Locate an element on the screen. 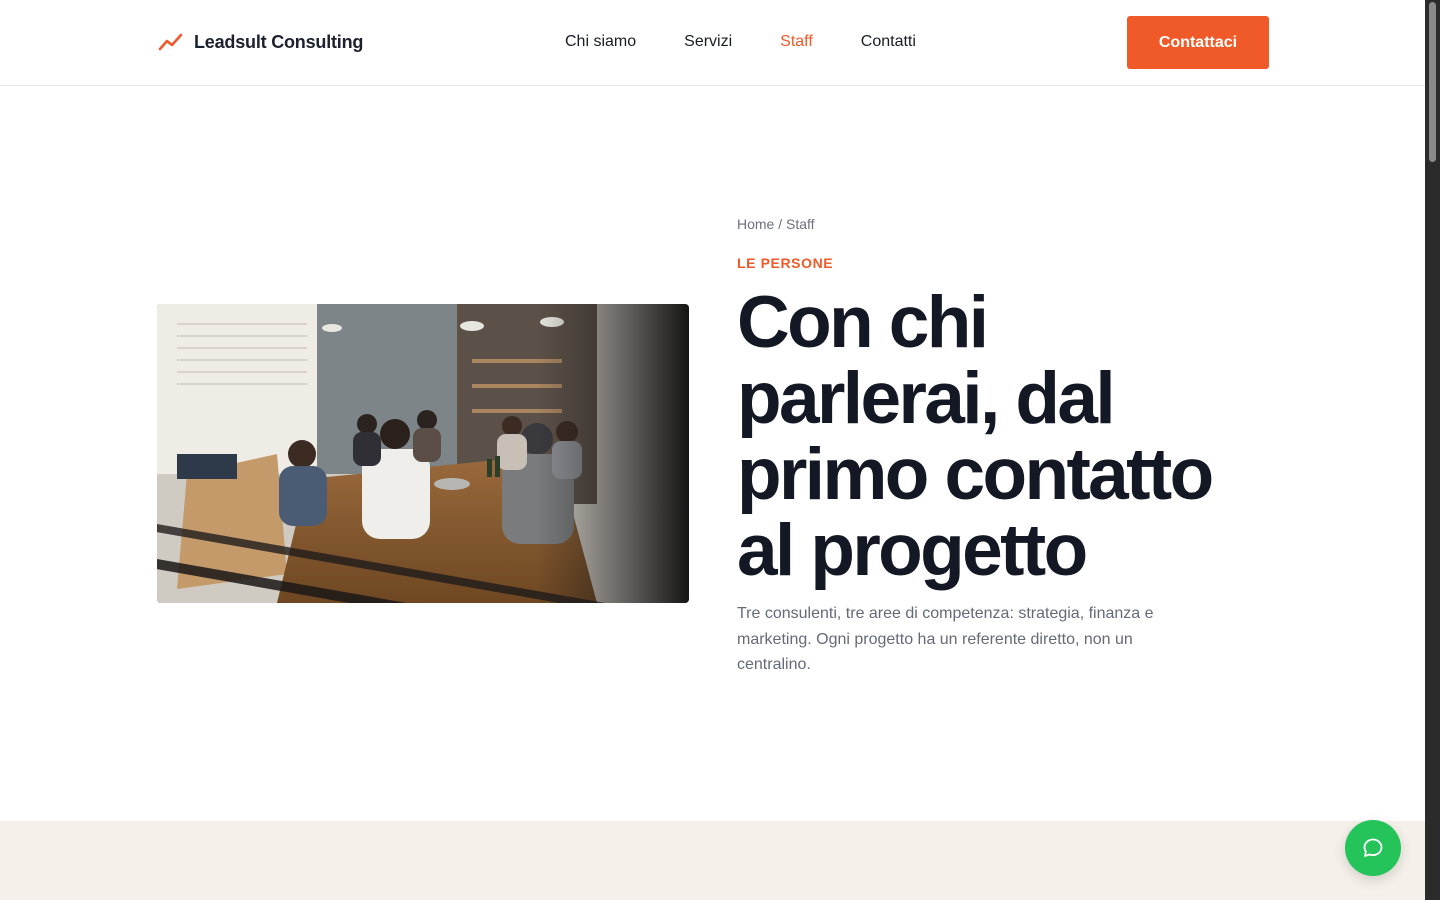 The image size is (1440, 900). title-line: al progetto is located at coordinates (912, 550).